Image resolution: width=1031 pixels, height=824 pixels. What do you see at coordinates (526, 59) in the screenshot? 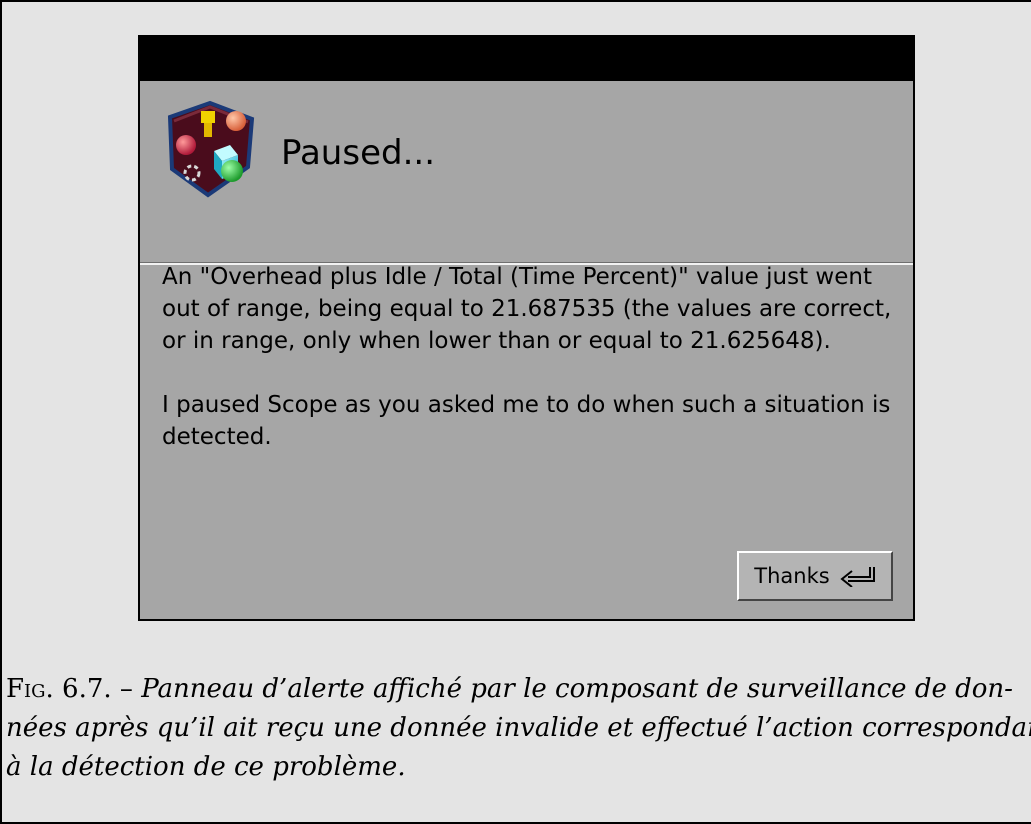
I see `window-titlebar` at bounding box center [526, 59].